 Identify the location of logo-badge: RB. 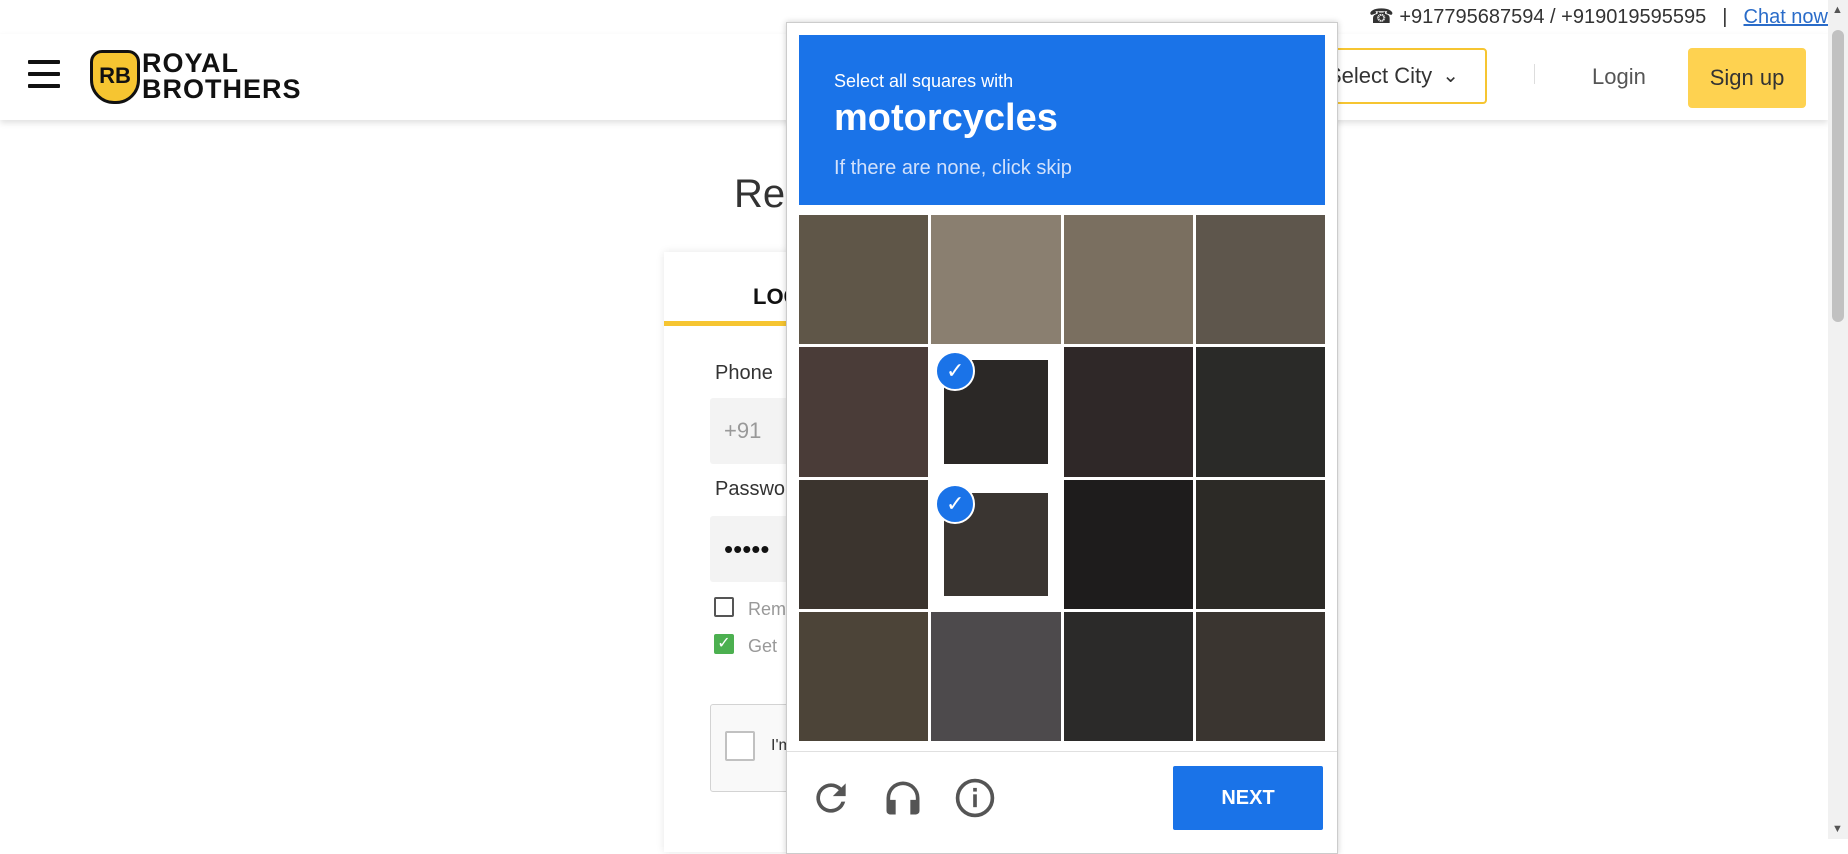
(115, 77).